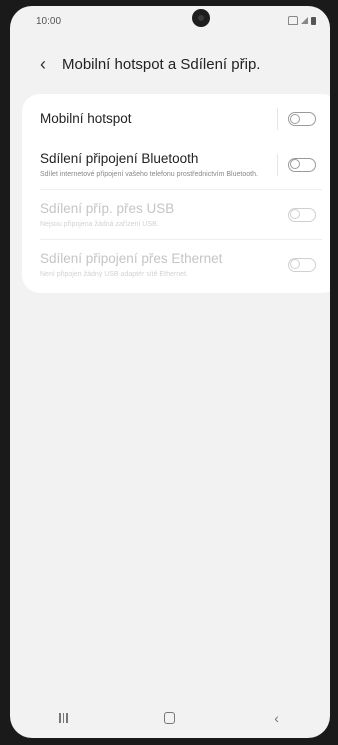 Image resolution: width=338 pixels, height=745 pixels. I want to click on camera-lens, so click(201, 18).